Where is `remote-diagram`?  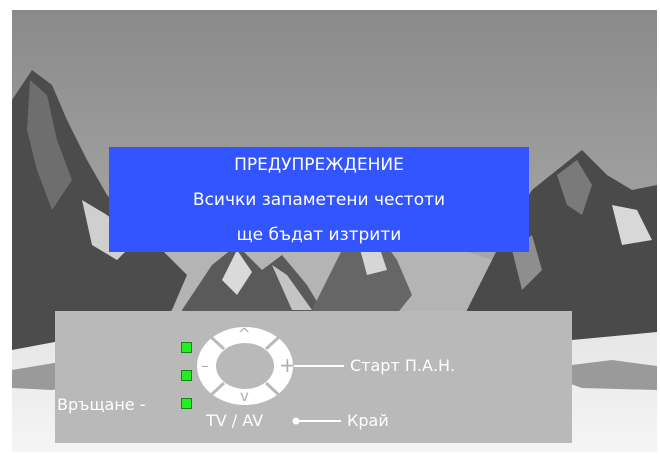 remote-diagram is located at coordinates (270, 376).